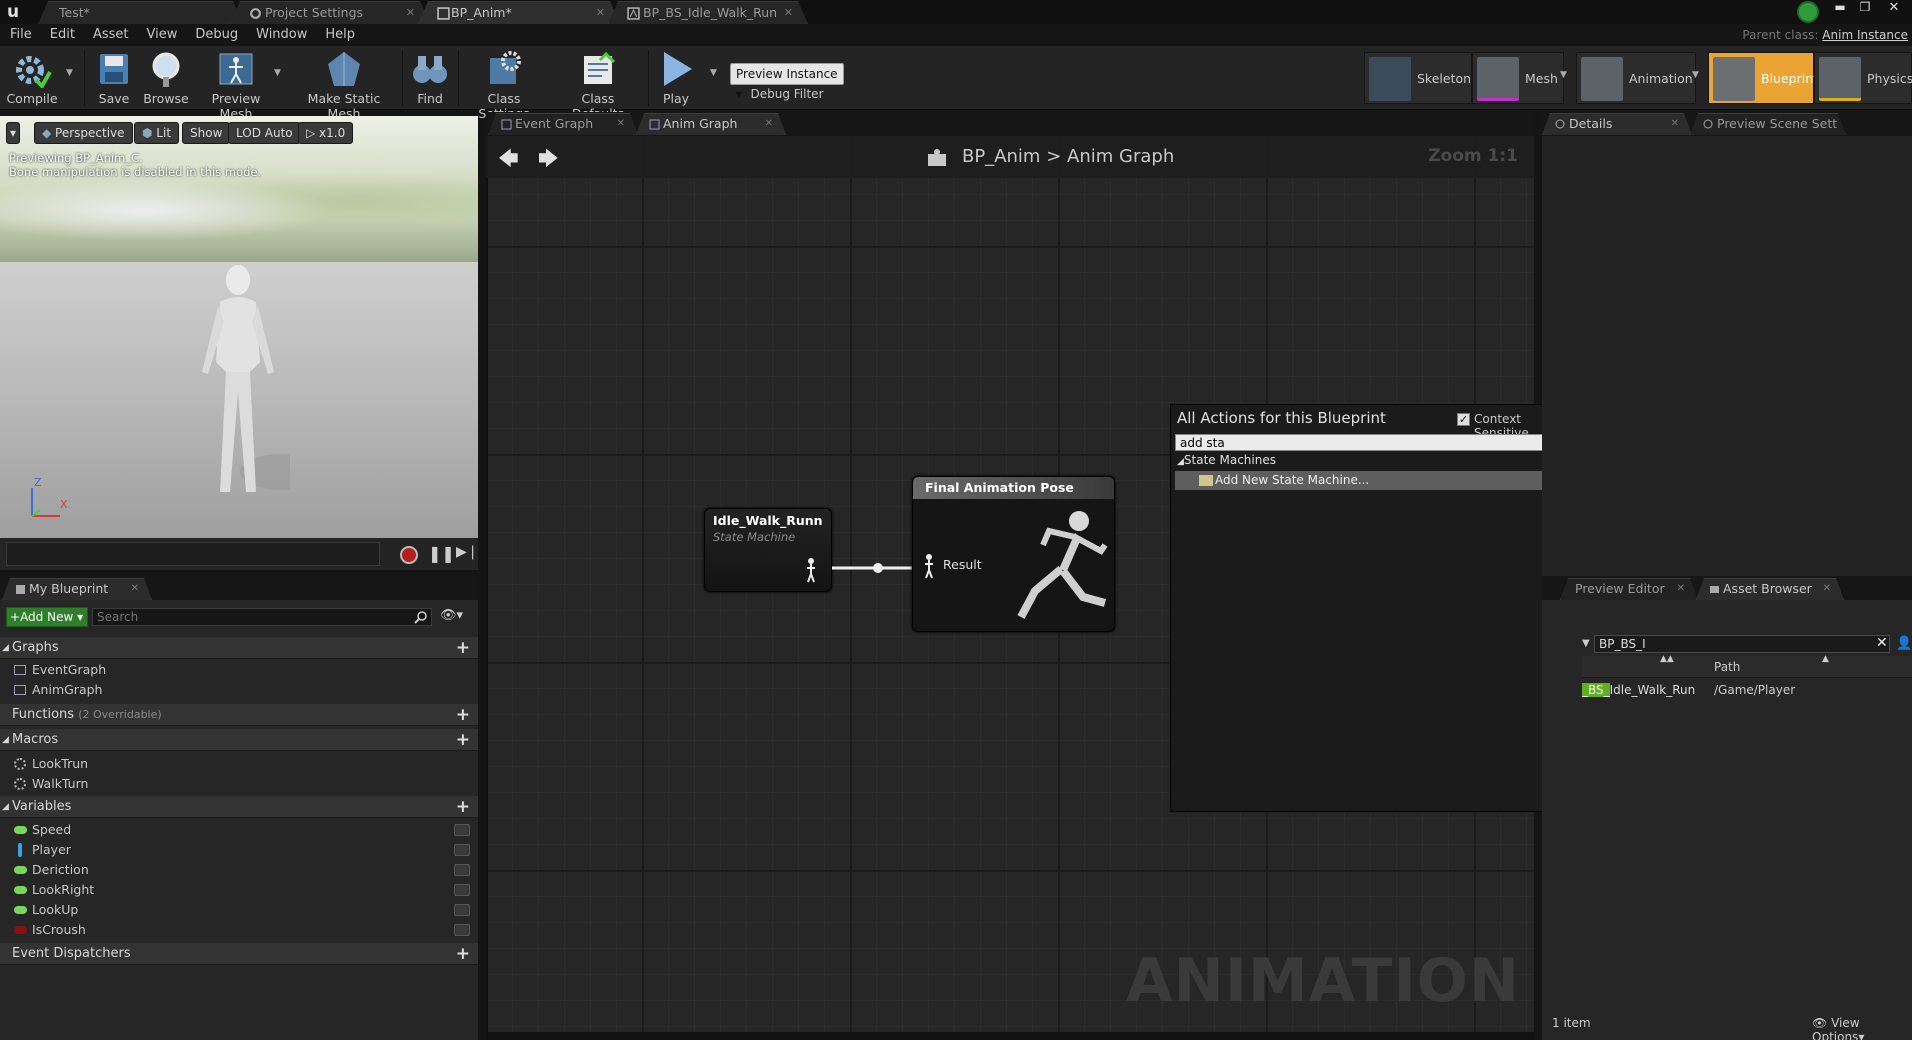 The width and height of the screenshot is (1912, 1040). I want to click on final-animation-pose-node: Final Animation Pose Result, so click(1013, 554).